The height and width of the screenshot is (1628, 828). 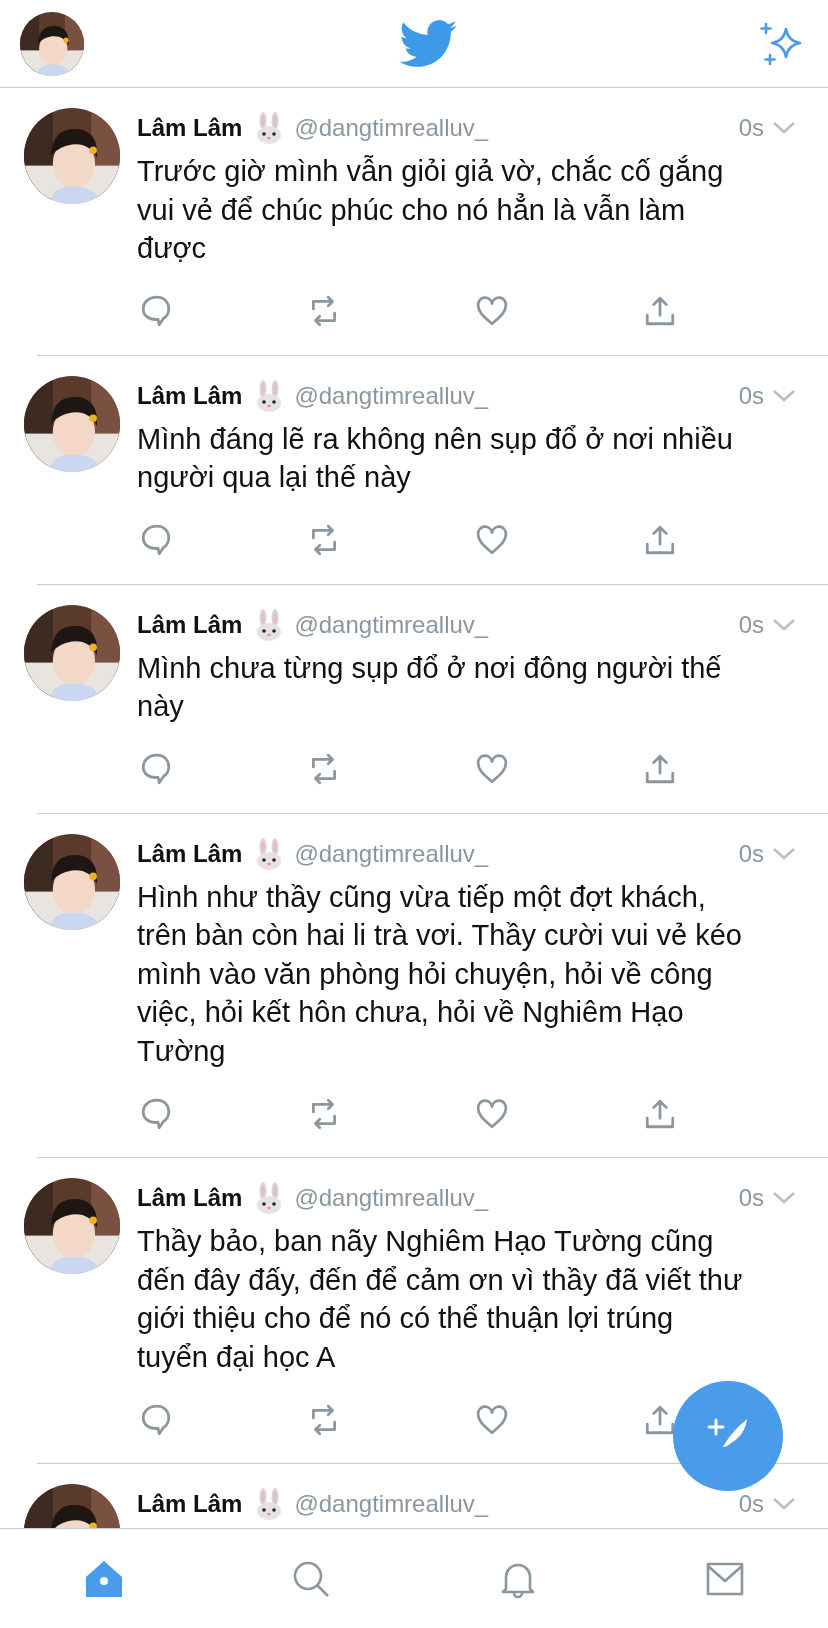 What do you see at coordinates (430, 687) in the screenshot?
I see `tweet-text: Mình chưa từng sụp đổ ở nơi đông người thế này` at bounding box center [430, 687].